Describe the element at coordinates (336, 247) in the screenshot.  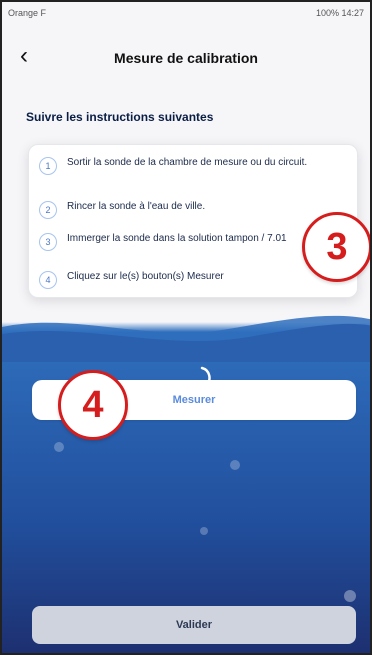
I see `annotation-badge-3: 3` at that location.